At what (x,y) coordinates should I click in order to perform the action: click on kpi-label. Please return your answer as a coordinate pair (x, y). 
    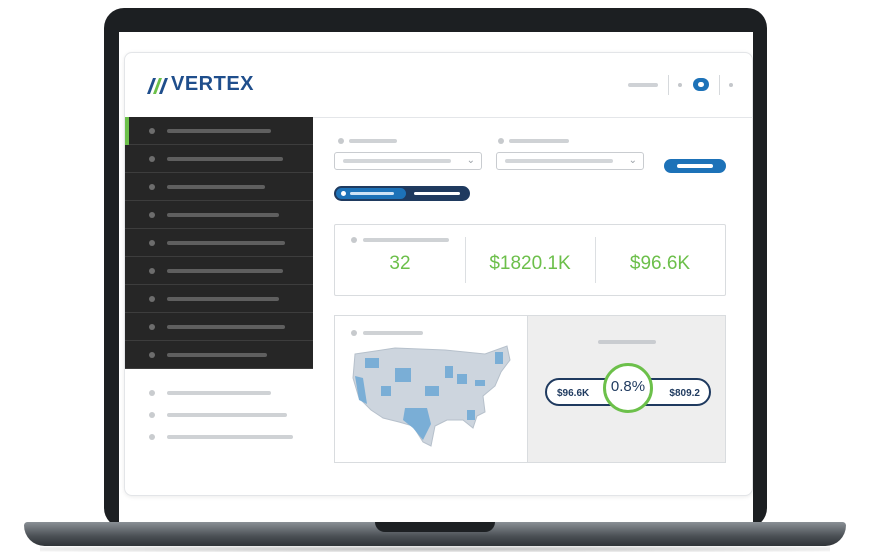
    Looking at the image, I should click on (406, 240).